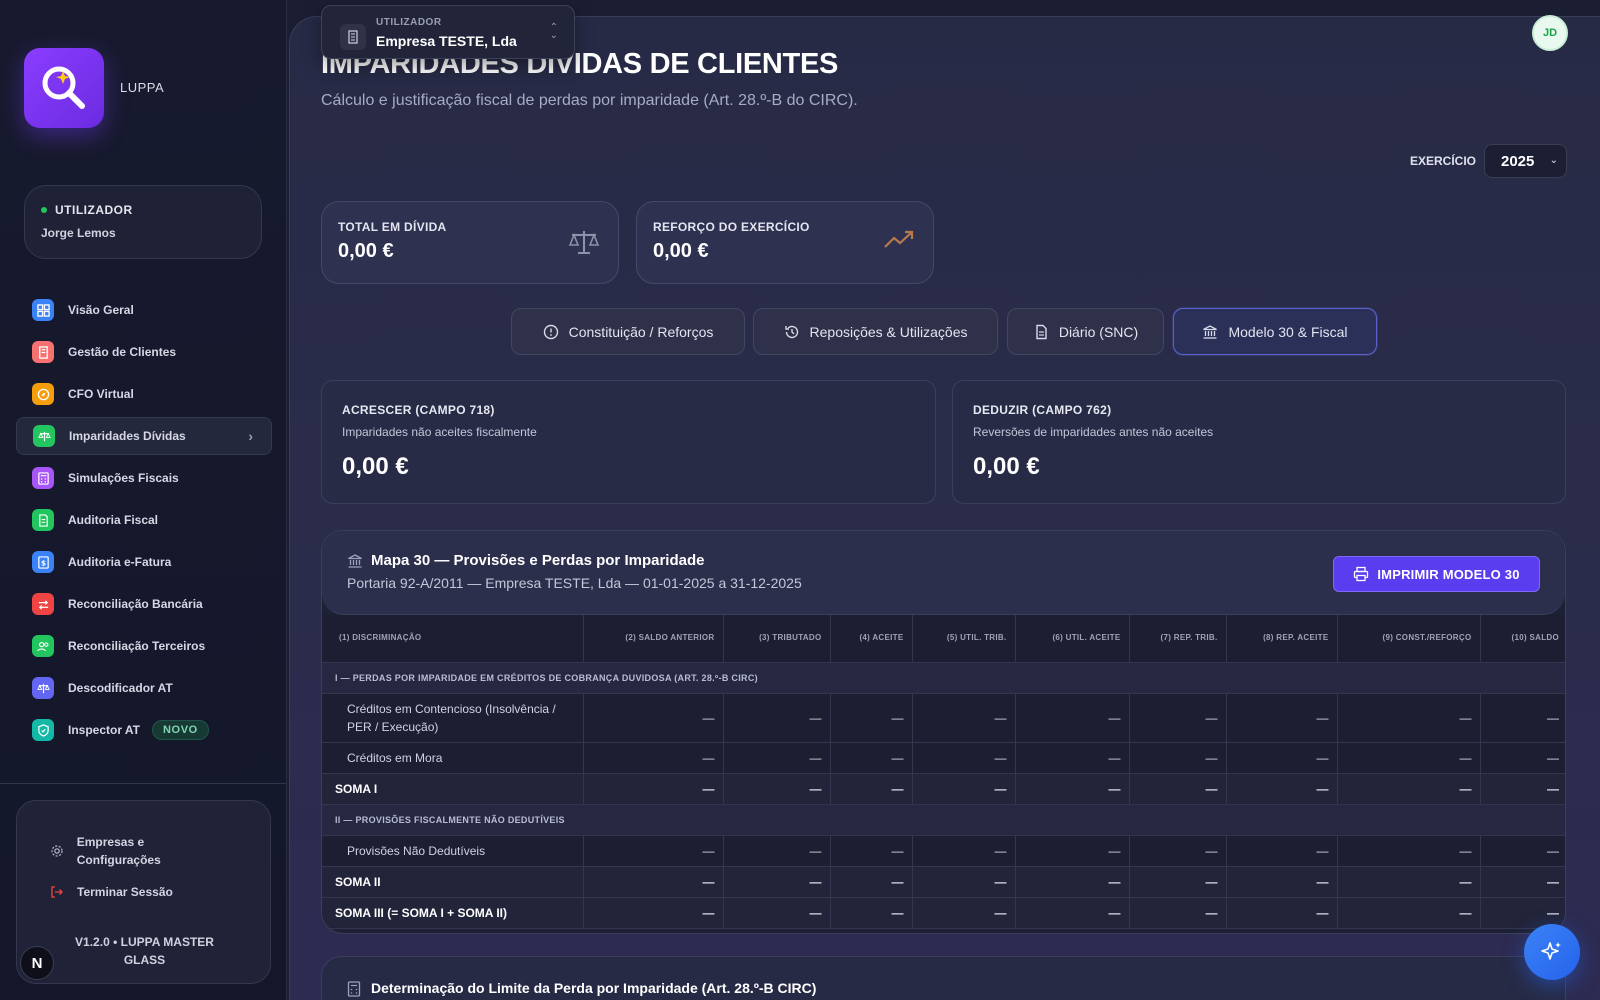 This screenshot has height=1000, width=1600. What do you see at coordinates (418, 410) in the screenshot?
I see `campo-label: ACRESCER (CAMPO 718)` at bounding box center [418, 410].